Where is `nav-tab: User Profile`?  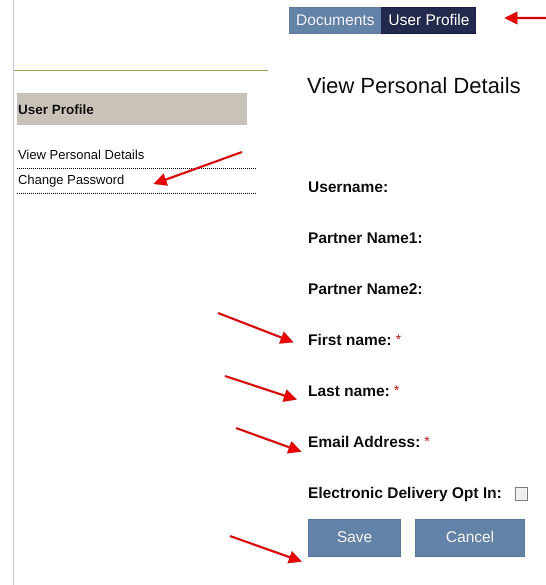 nav-tab: User Profile is located at coordinates (428, 20).